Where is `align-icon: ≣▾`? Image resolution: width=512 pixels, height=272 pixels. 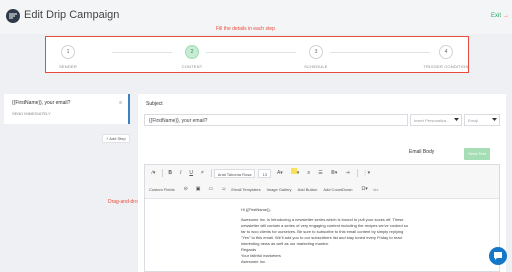 align-icon: ≣▾ is located at coordinates (334, 173).